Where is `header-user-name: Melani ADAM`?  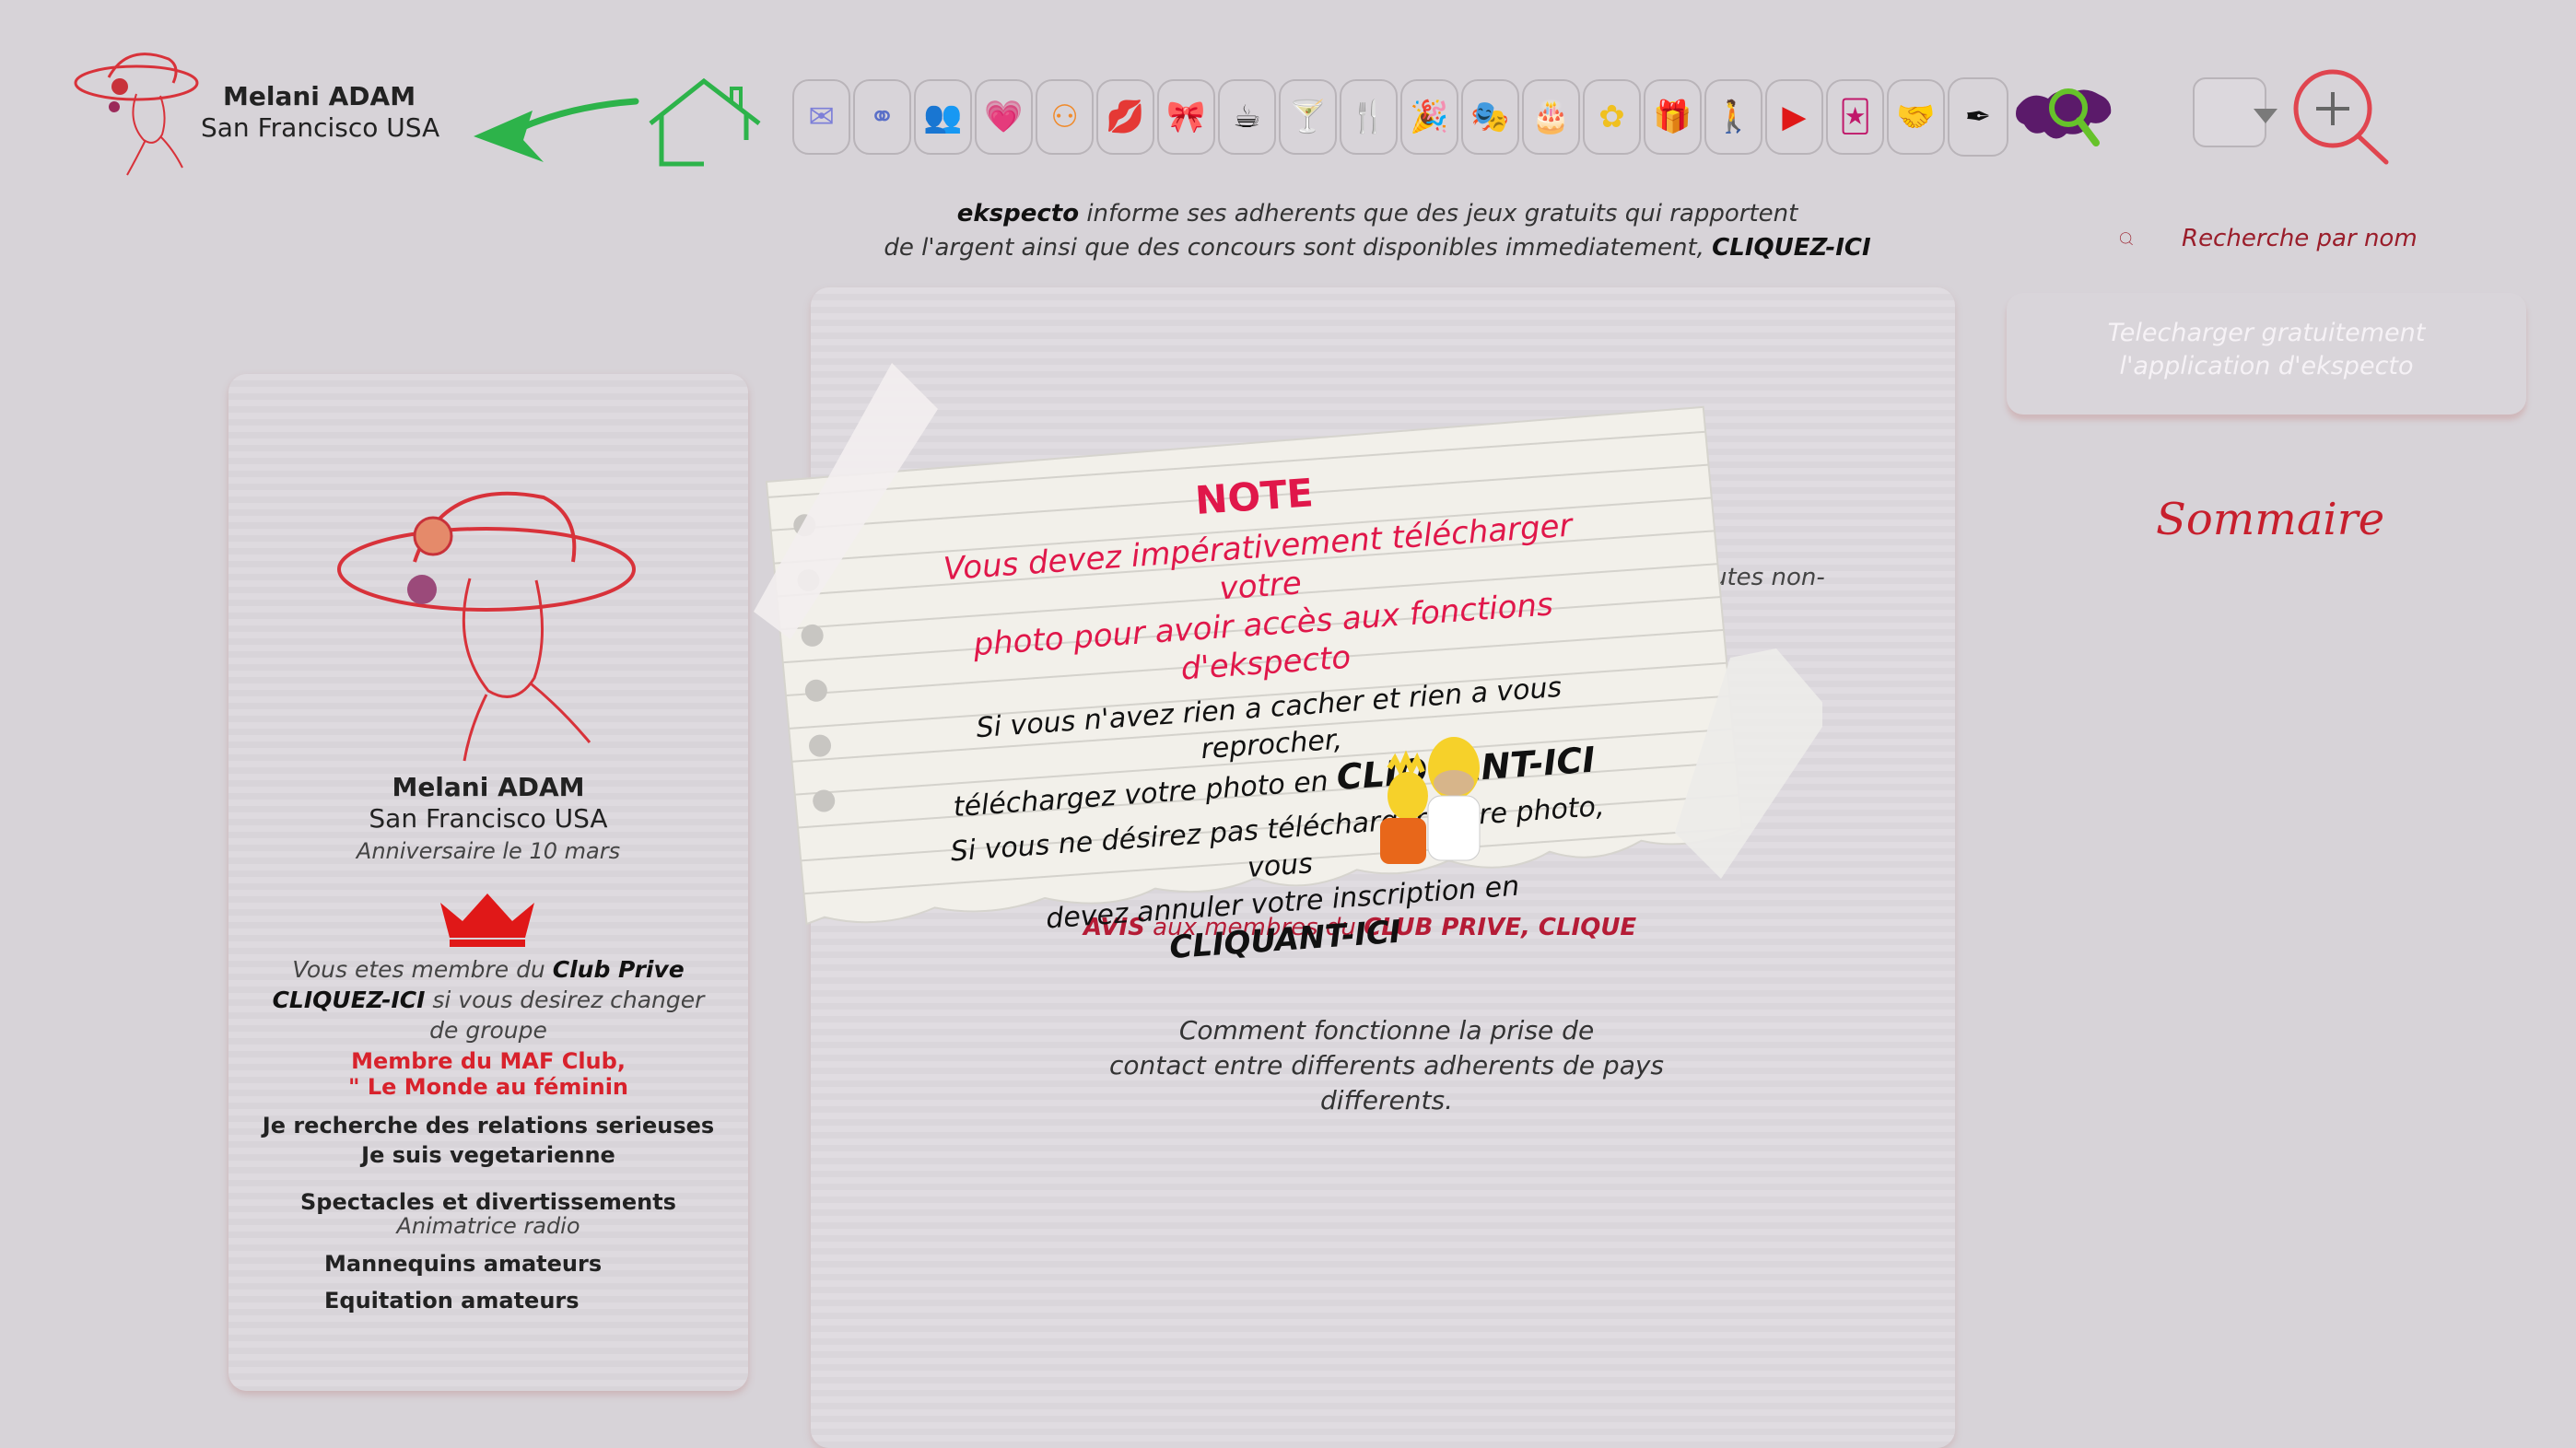
header-user-name: Melani ADAM is located at coordinates (319, 96).